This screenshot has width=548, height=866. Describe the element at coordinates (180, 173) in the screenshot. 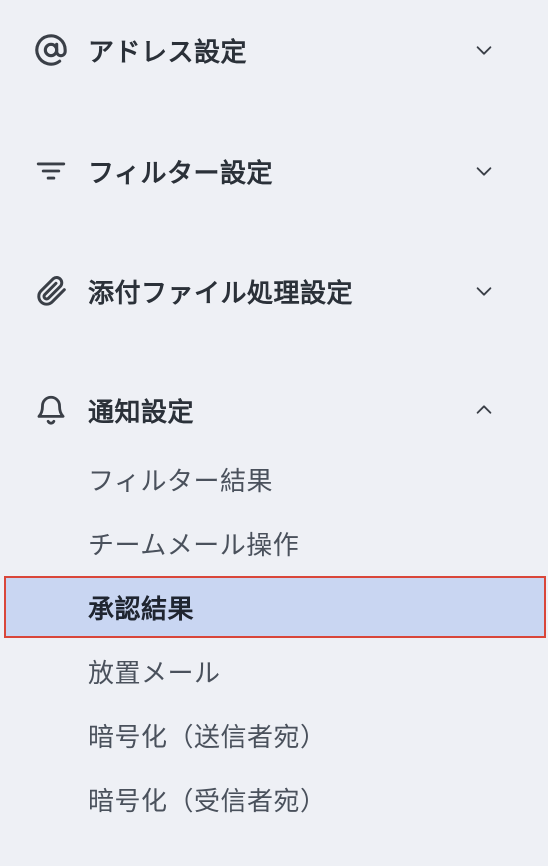

I see `section-label: フィルター設定` at that location.